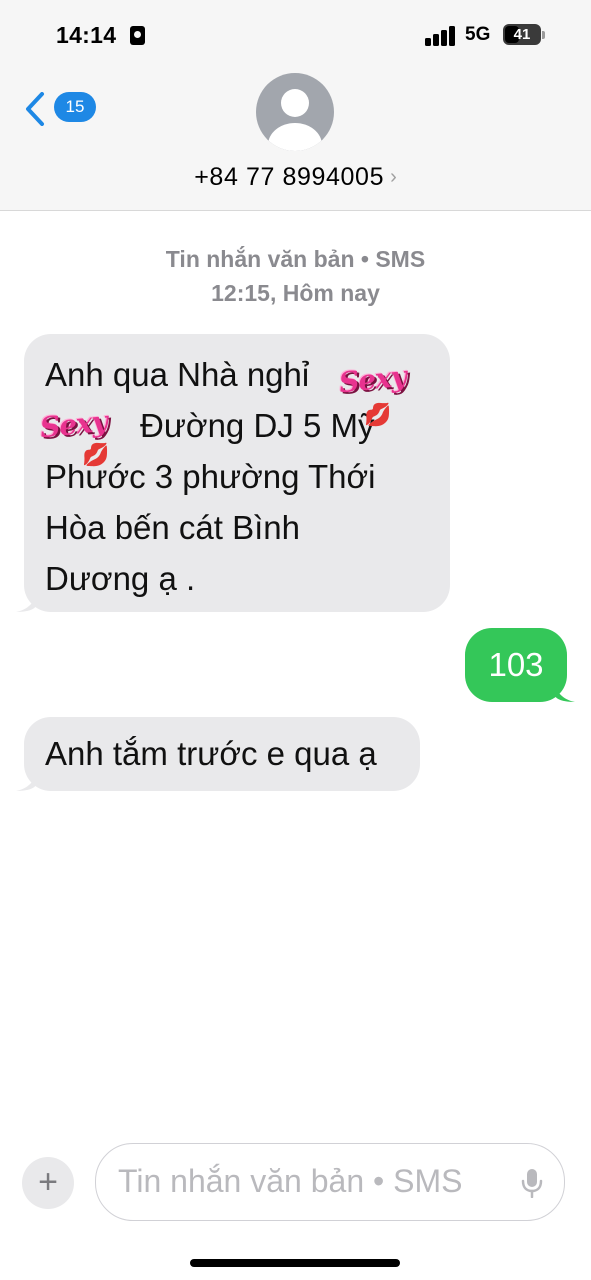  What do you see at coordinates (173, 527) in the screenshot?
I see `message-line: Hòa bến cát Bình` at bounding box center [173, 527].